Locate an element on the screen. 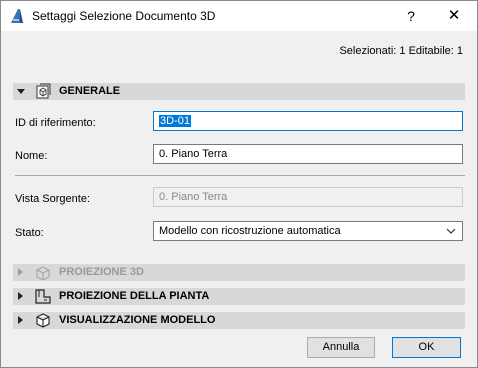 The width and height of the screenshot is (478, 368). nome-value: 0. Piano Terra is located at coordinates (193, 154).